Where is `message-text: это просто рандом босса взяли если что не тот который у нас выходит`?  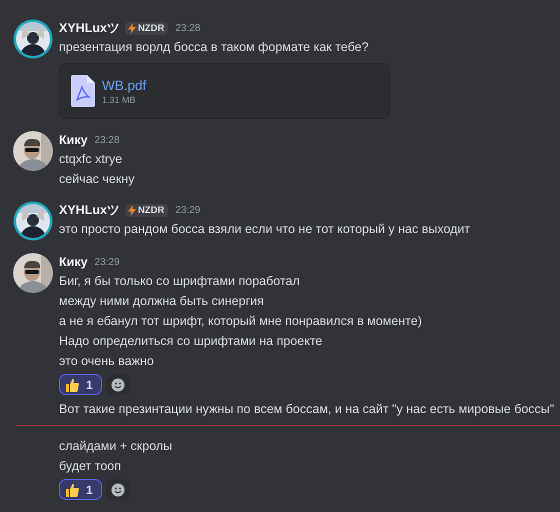
message-text: это просто рандом босса взяли если что не тот который у нас выходит is located at coordinates (265, 229).